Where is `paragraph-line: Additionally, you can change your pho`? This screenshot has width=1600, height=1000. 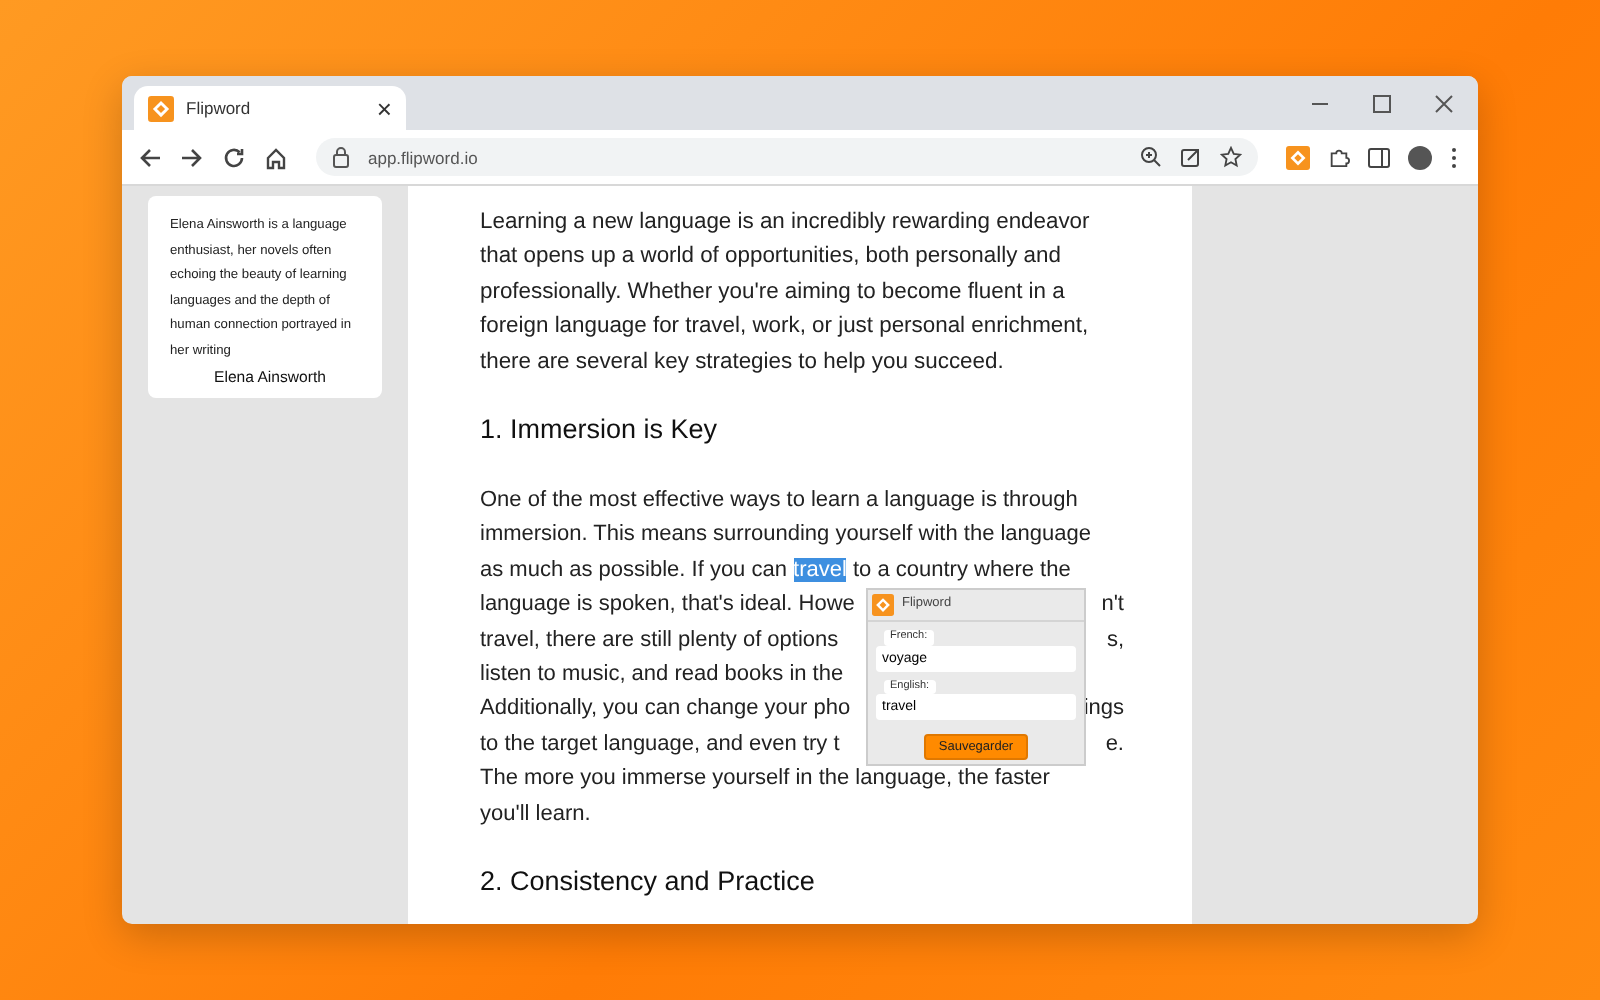
paragraph-line: Additionally, you can change your pho is located at coordinates (665, 709).